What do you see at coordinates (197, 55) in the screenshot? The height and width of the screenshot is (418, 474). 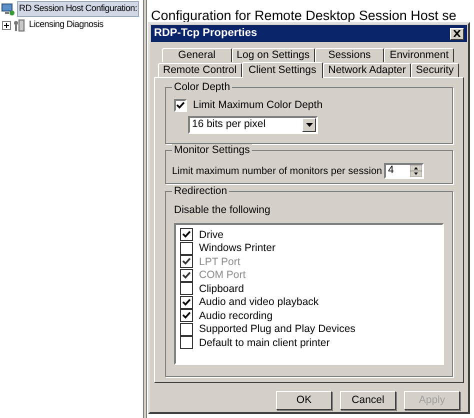 I see `tab: General` at bounding box center [197, 55].